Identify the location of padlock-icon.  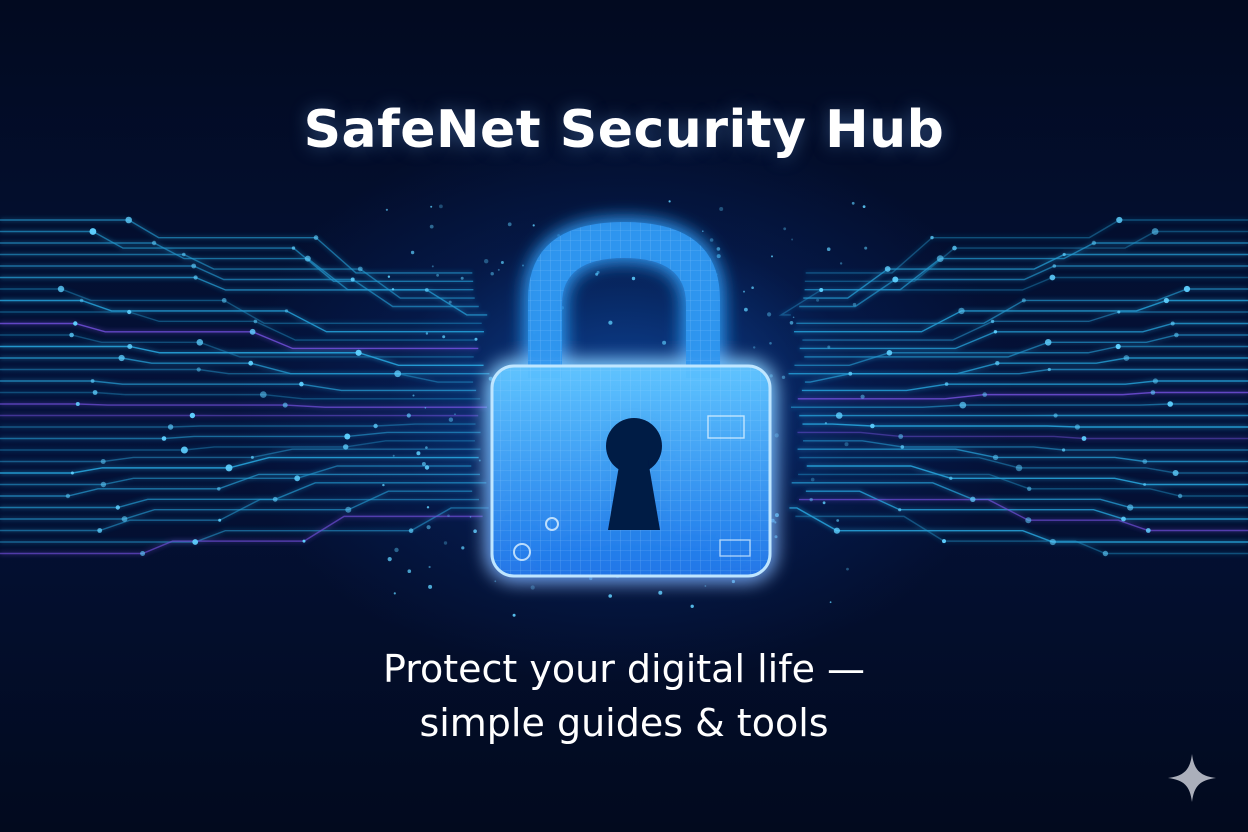
(631, 400).